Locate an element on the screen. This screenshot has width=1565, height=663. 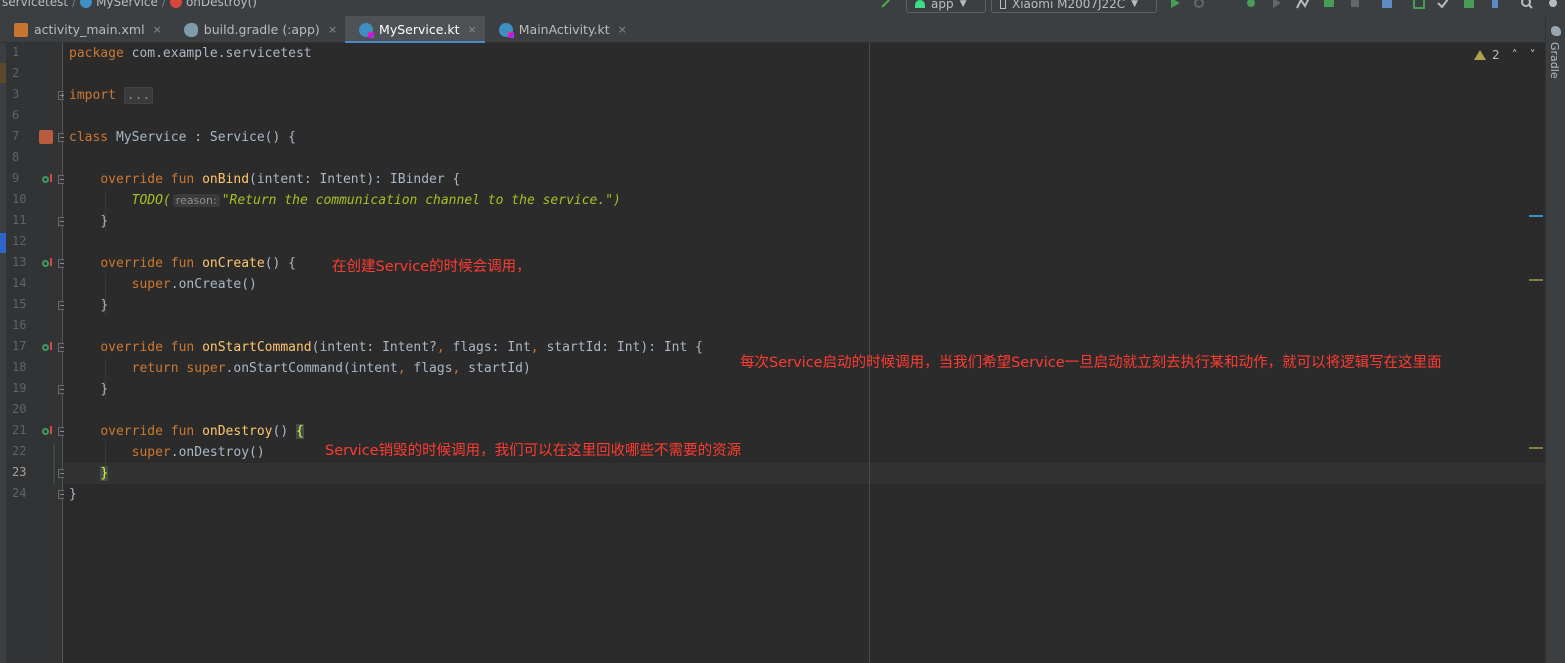
tab-mainactivity-kt: MainActivity.kt × is located at coordinates (560, 29).